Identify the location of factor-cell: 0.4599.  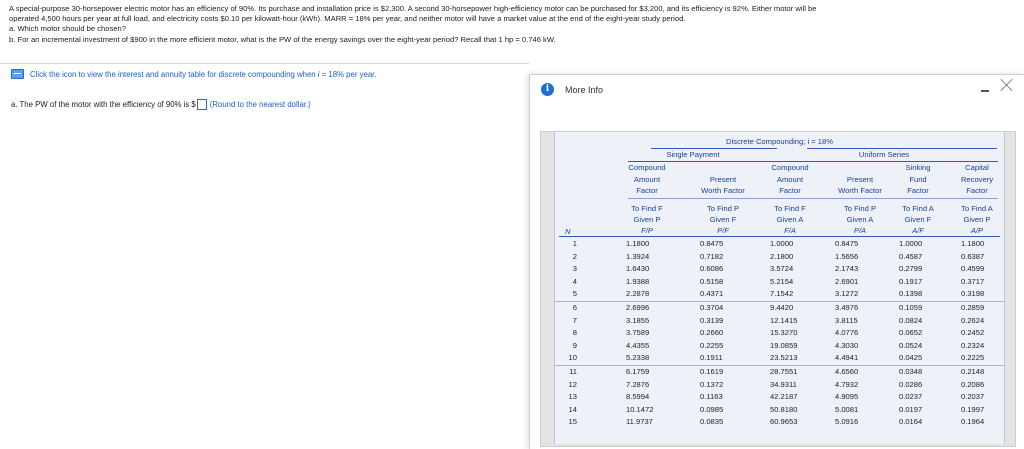
(973, 269).